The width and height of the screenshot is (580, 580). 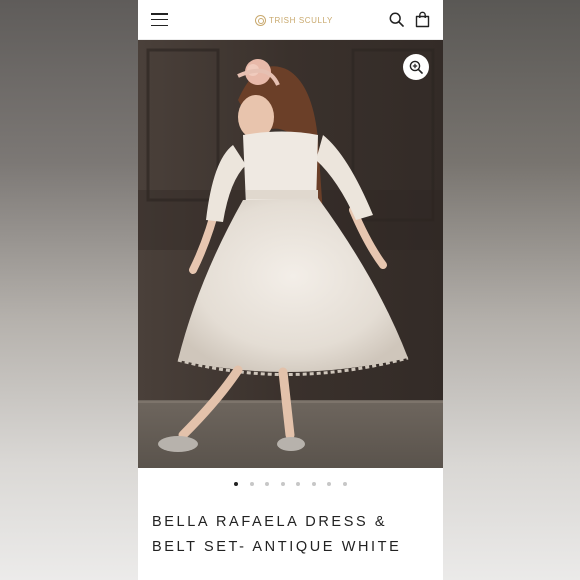 What do you see at coordinates (396, 19) in the screenshot?
I see `search-icon` at bounding box center [396, 19].